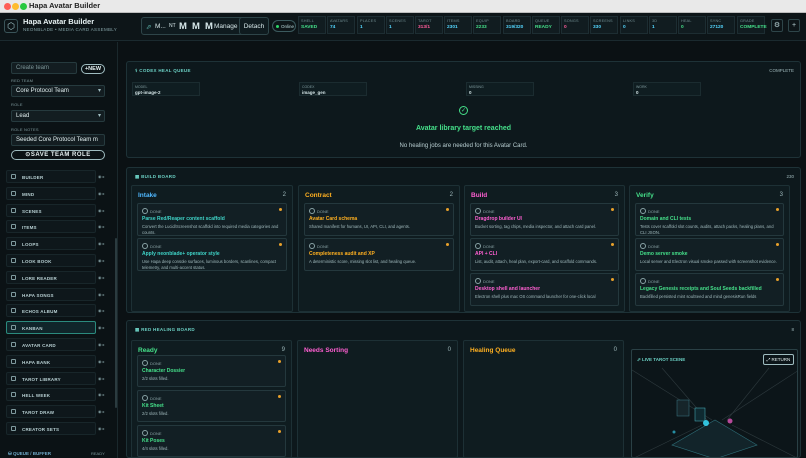  What do you see at coordinates (318, 195) in the screenshot?
I see `column-title: Contract` at bounding box center [318, 195].